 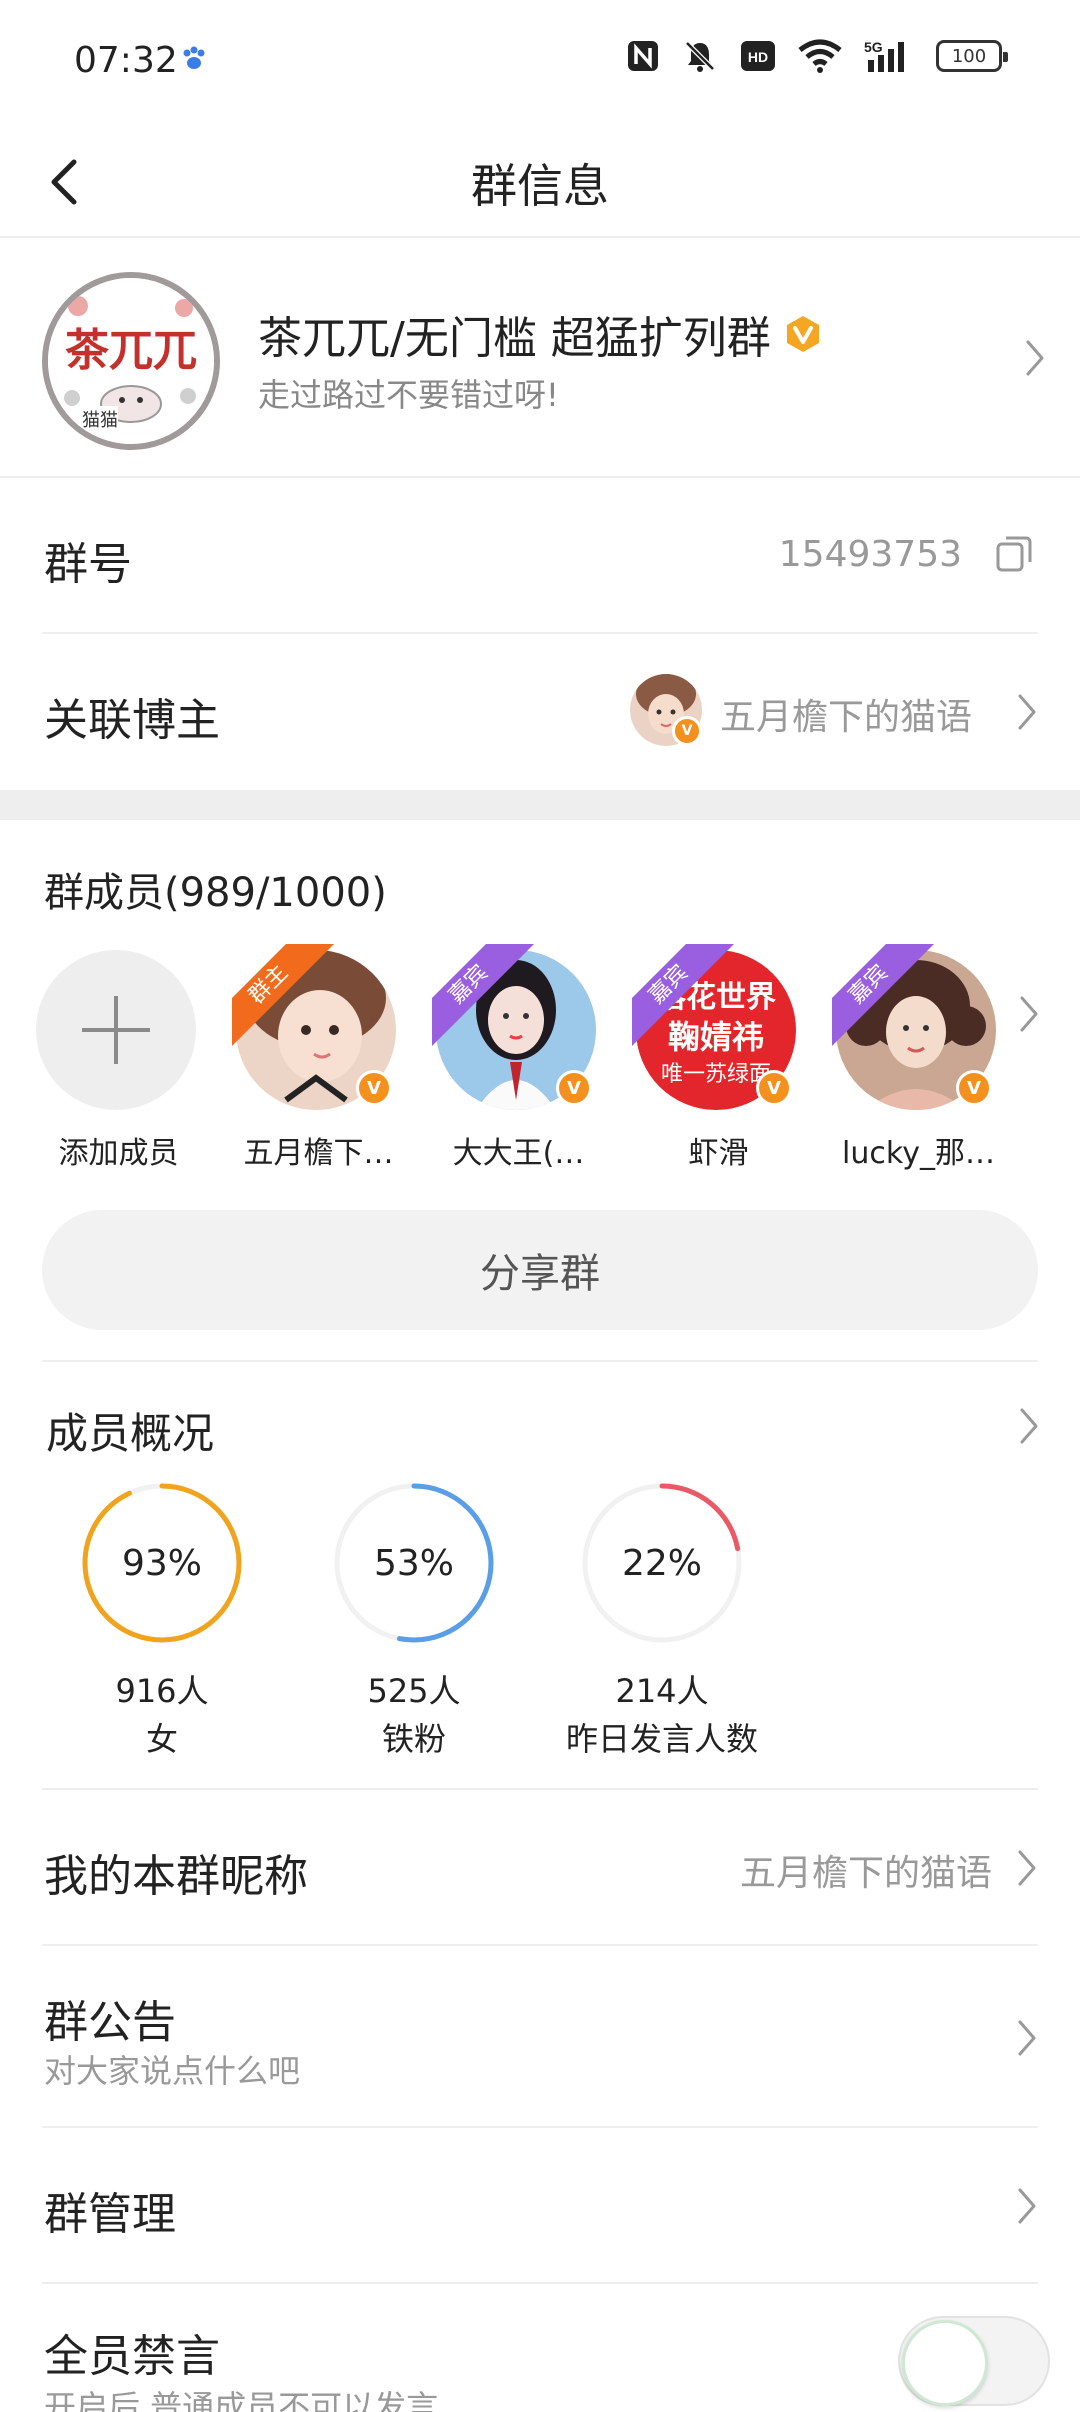 I want to click on group-name: 茶兀兀/无门槛 超猛扩列群, so click(x=514, y=338).